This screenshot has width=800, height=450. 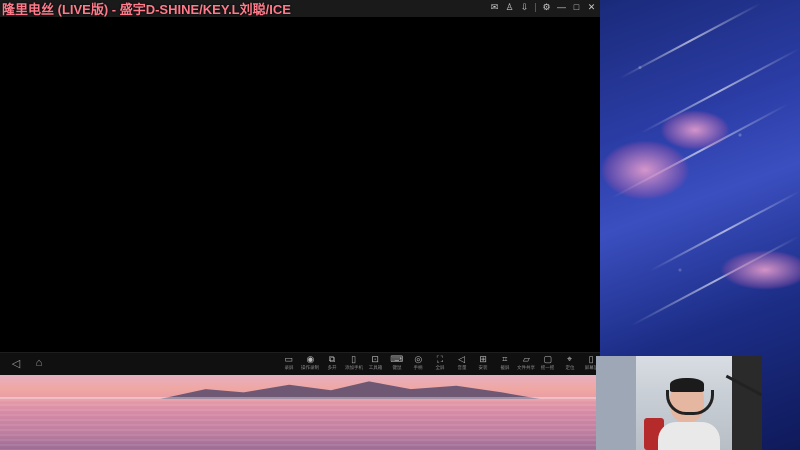 What do you see at coordinates (310, 359) in the screenshot?
I see `operation-record-icon: ◉` at bounding box center [310, 359].